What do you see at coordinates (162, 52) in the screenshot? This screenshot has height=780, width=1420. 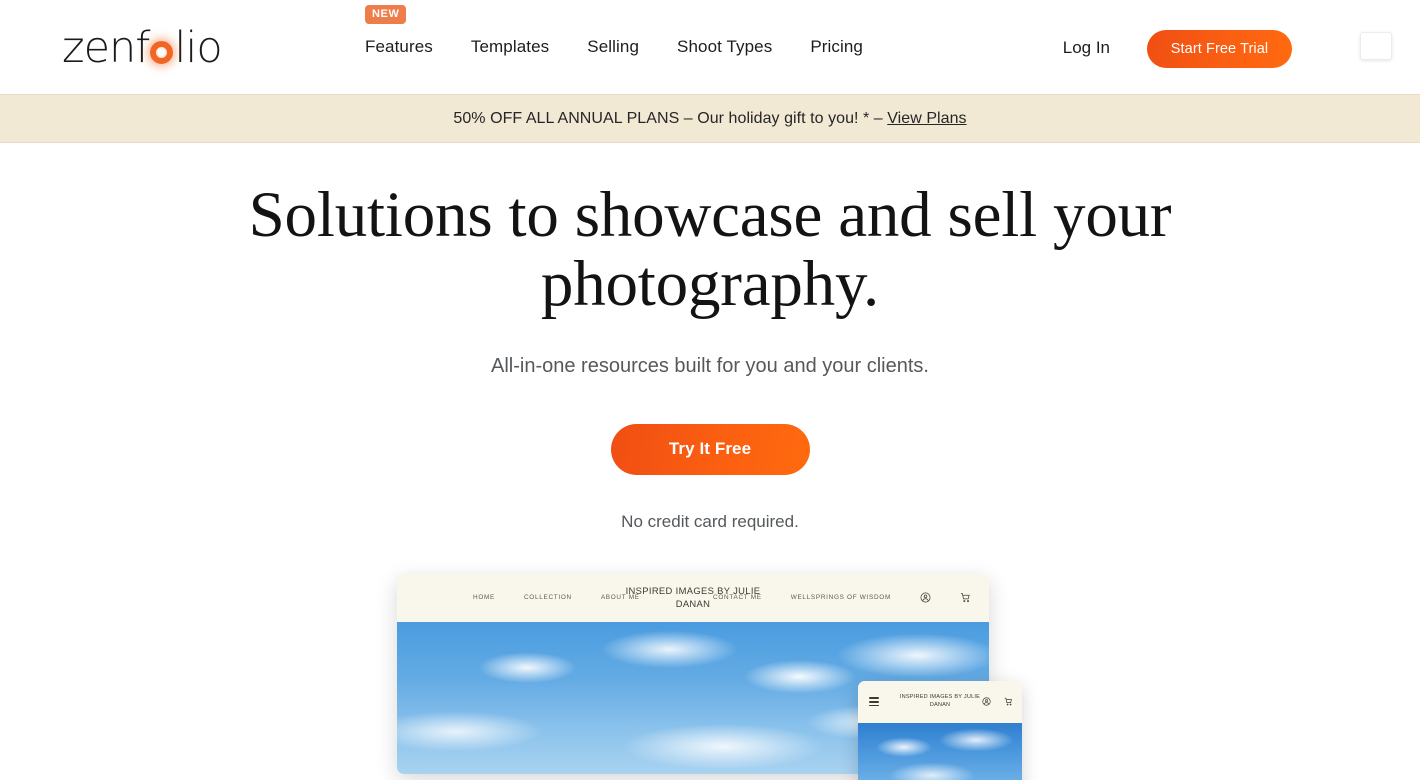 I see `logo-ring-icon` at bounding box center [162, 52].